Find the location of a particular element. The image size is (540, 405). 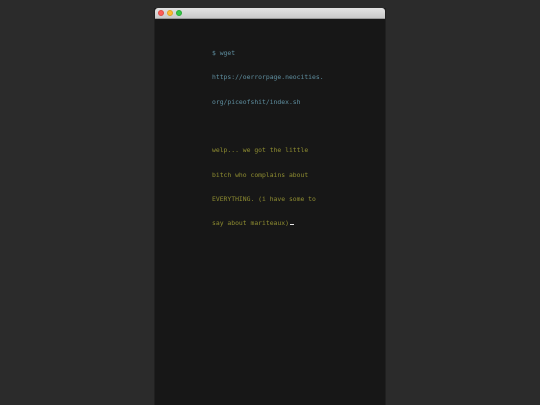

window-controls is located at coordinates (170, 13).